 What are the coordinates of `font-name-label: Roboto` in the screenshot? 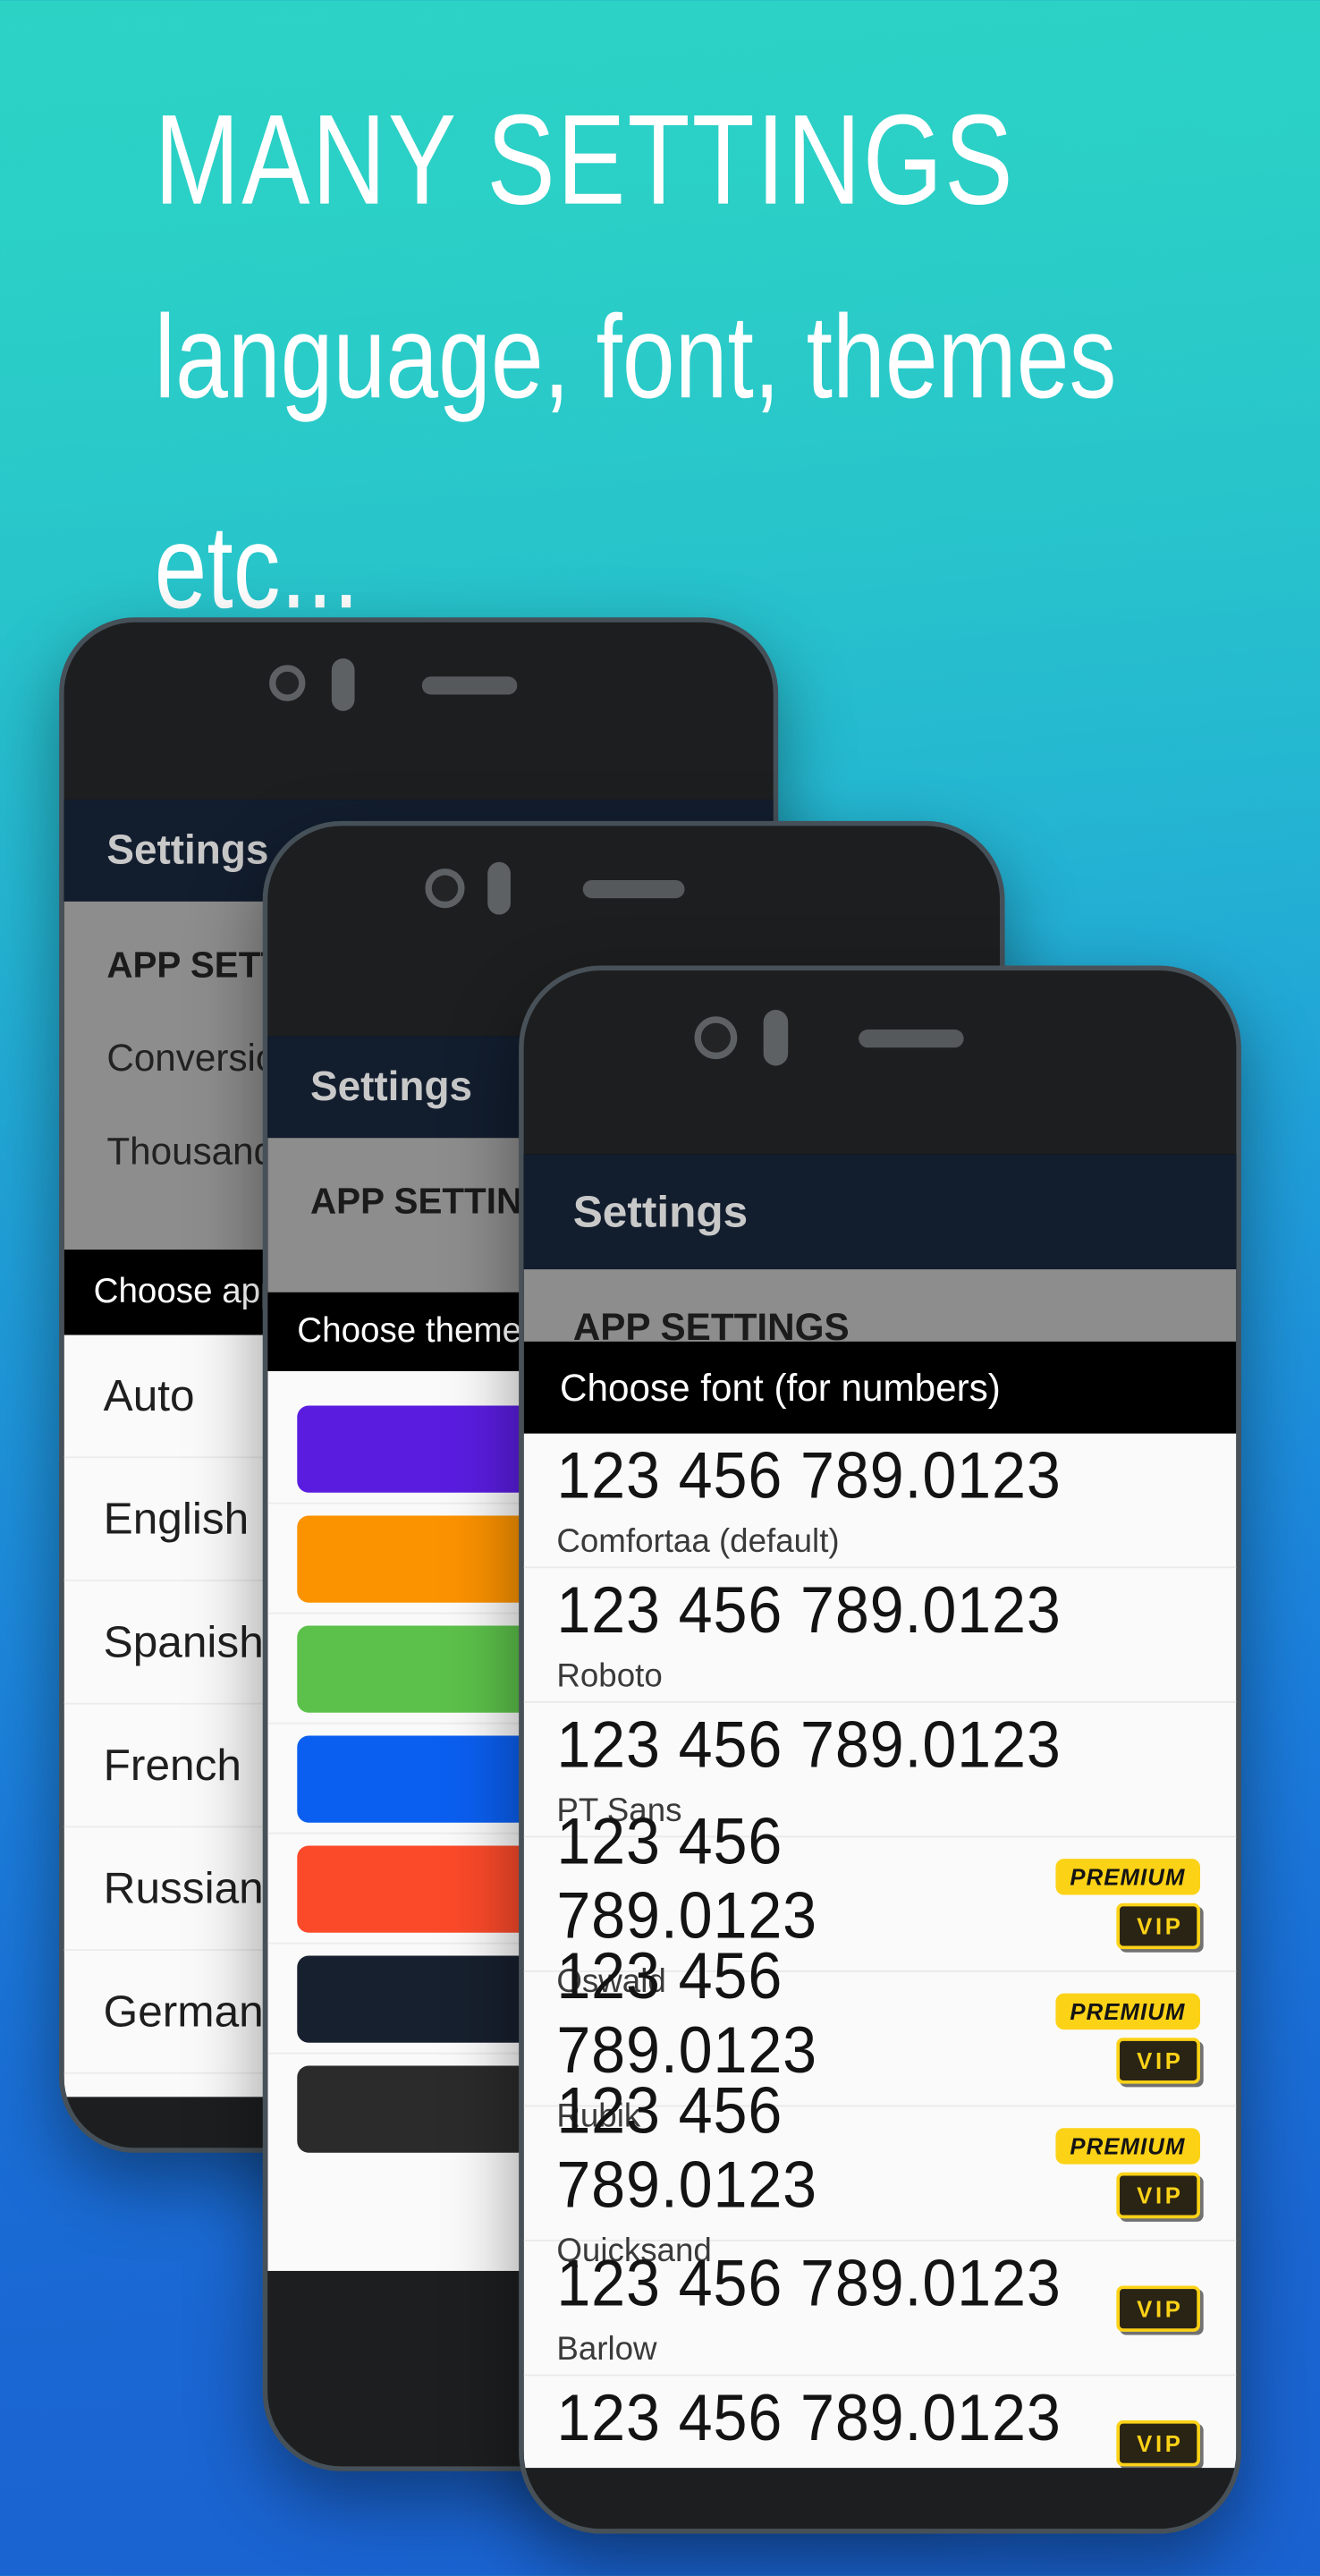 It's located at (609, 1675).